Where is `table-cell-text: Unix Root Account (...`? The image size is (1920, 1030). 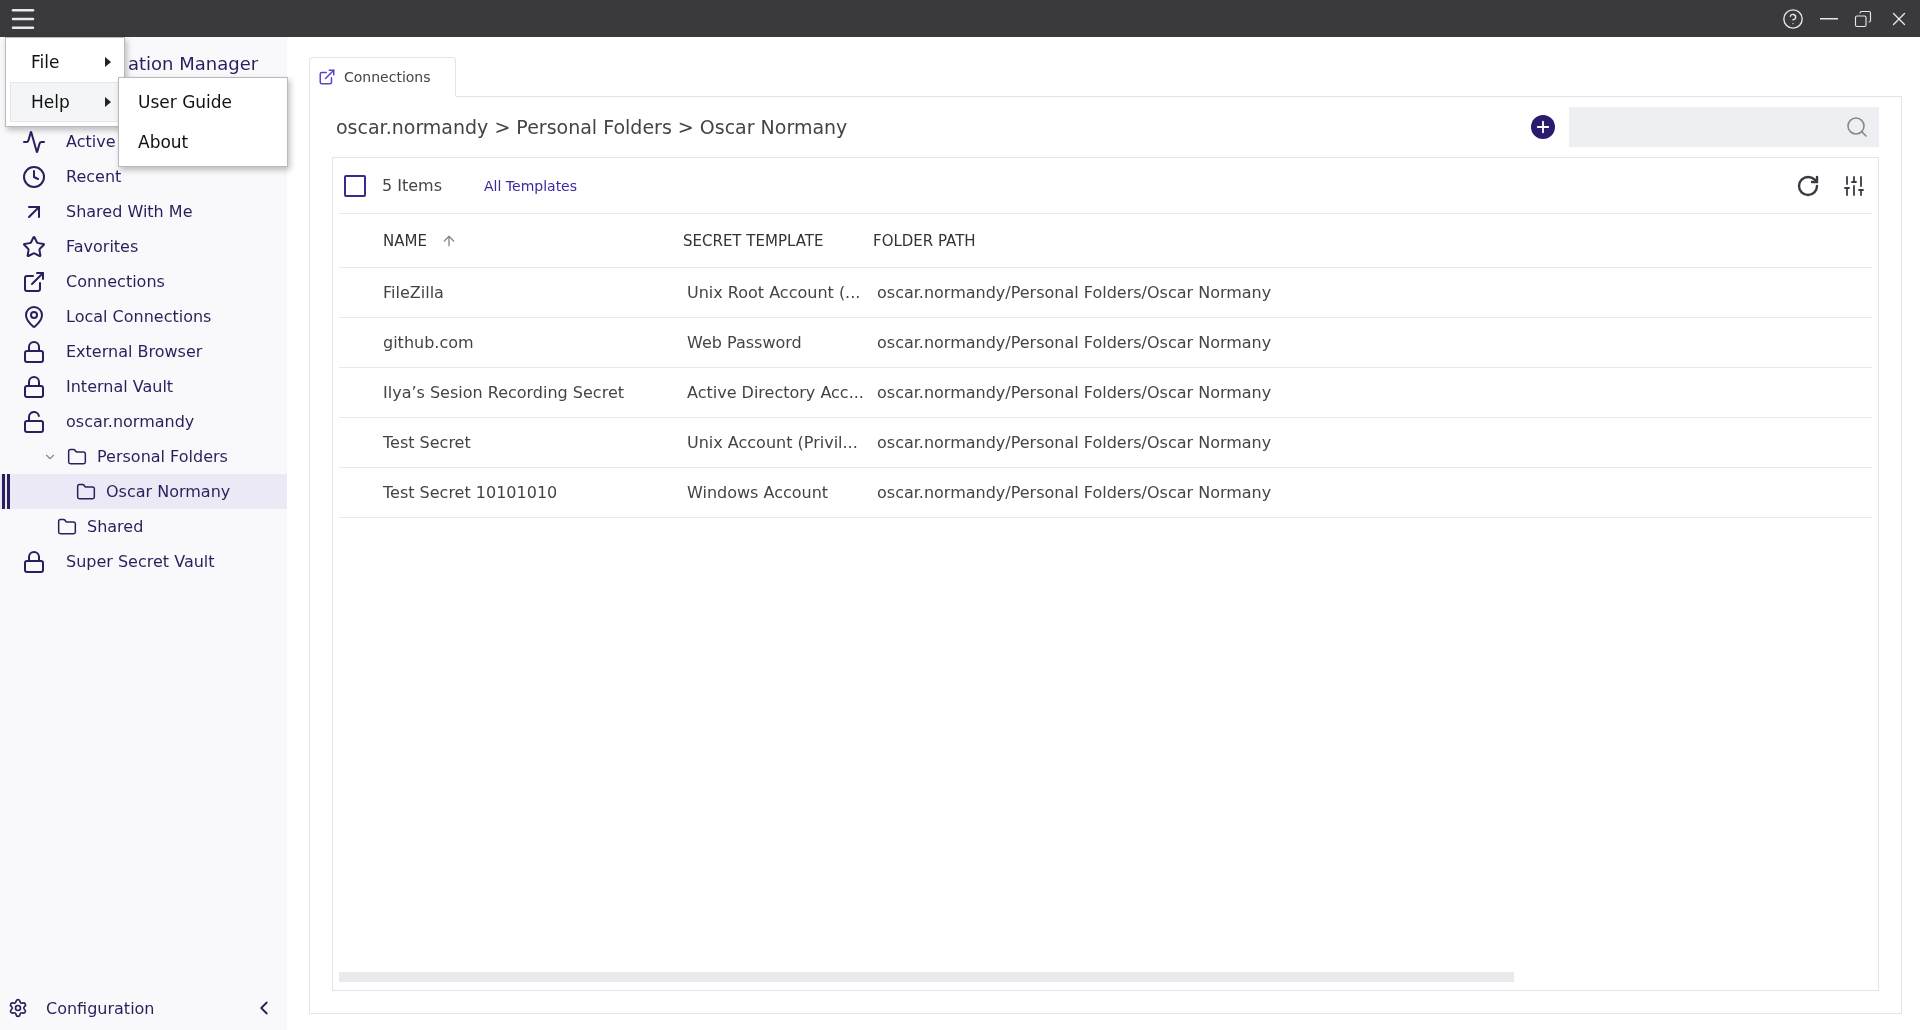 table-cell-text: Unix Root Account (... is located at coordinates (774, 292).